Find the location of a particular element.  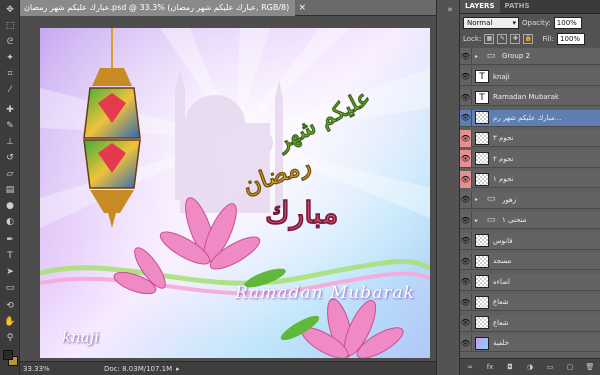

zoom-tool-icon: ⚲ is located at coordinates (10, 338).